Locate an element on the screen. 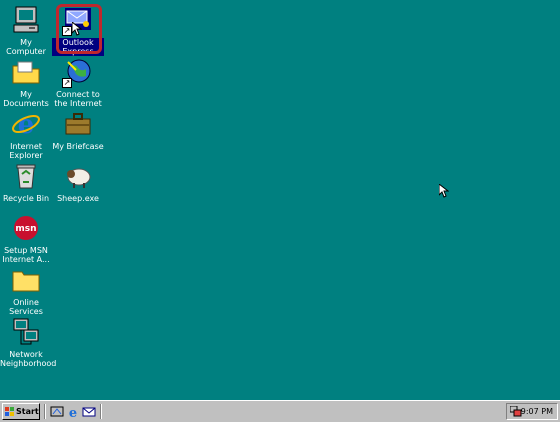 Image resolution: width=560 pixels, height=422 pixels. svg-text: msn is located at coordinates (25, 229).